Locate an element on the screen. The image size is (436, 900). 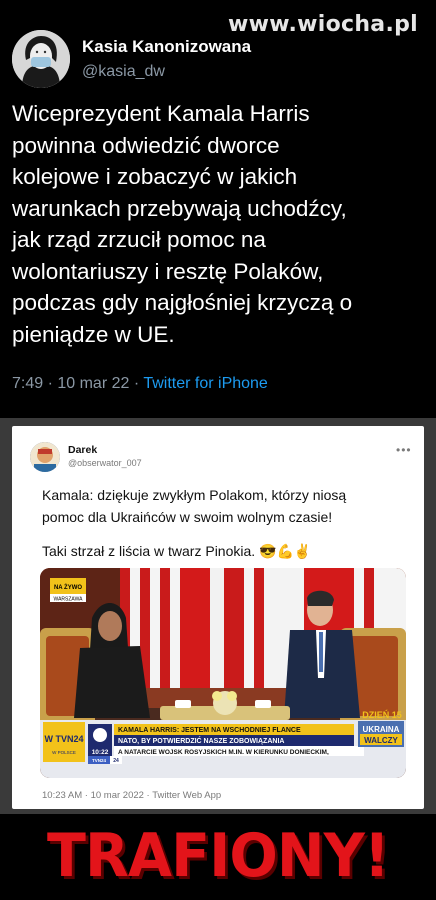
tv-headline-2: NATO, BY POTWIERDZIĆ NASZE ZOBOWIĄZANIA is located at coordinates (201, 740).